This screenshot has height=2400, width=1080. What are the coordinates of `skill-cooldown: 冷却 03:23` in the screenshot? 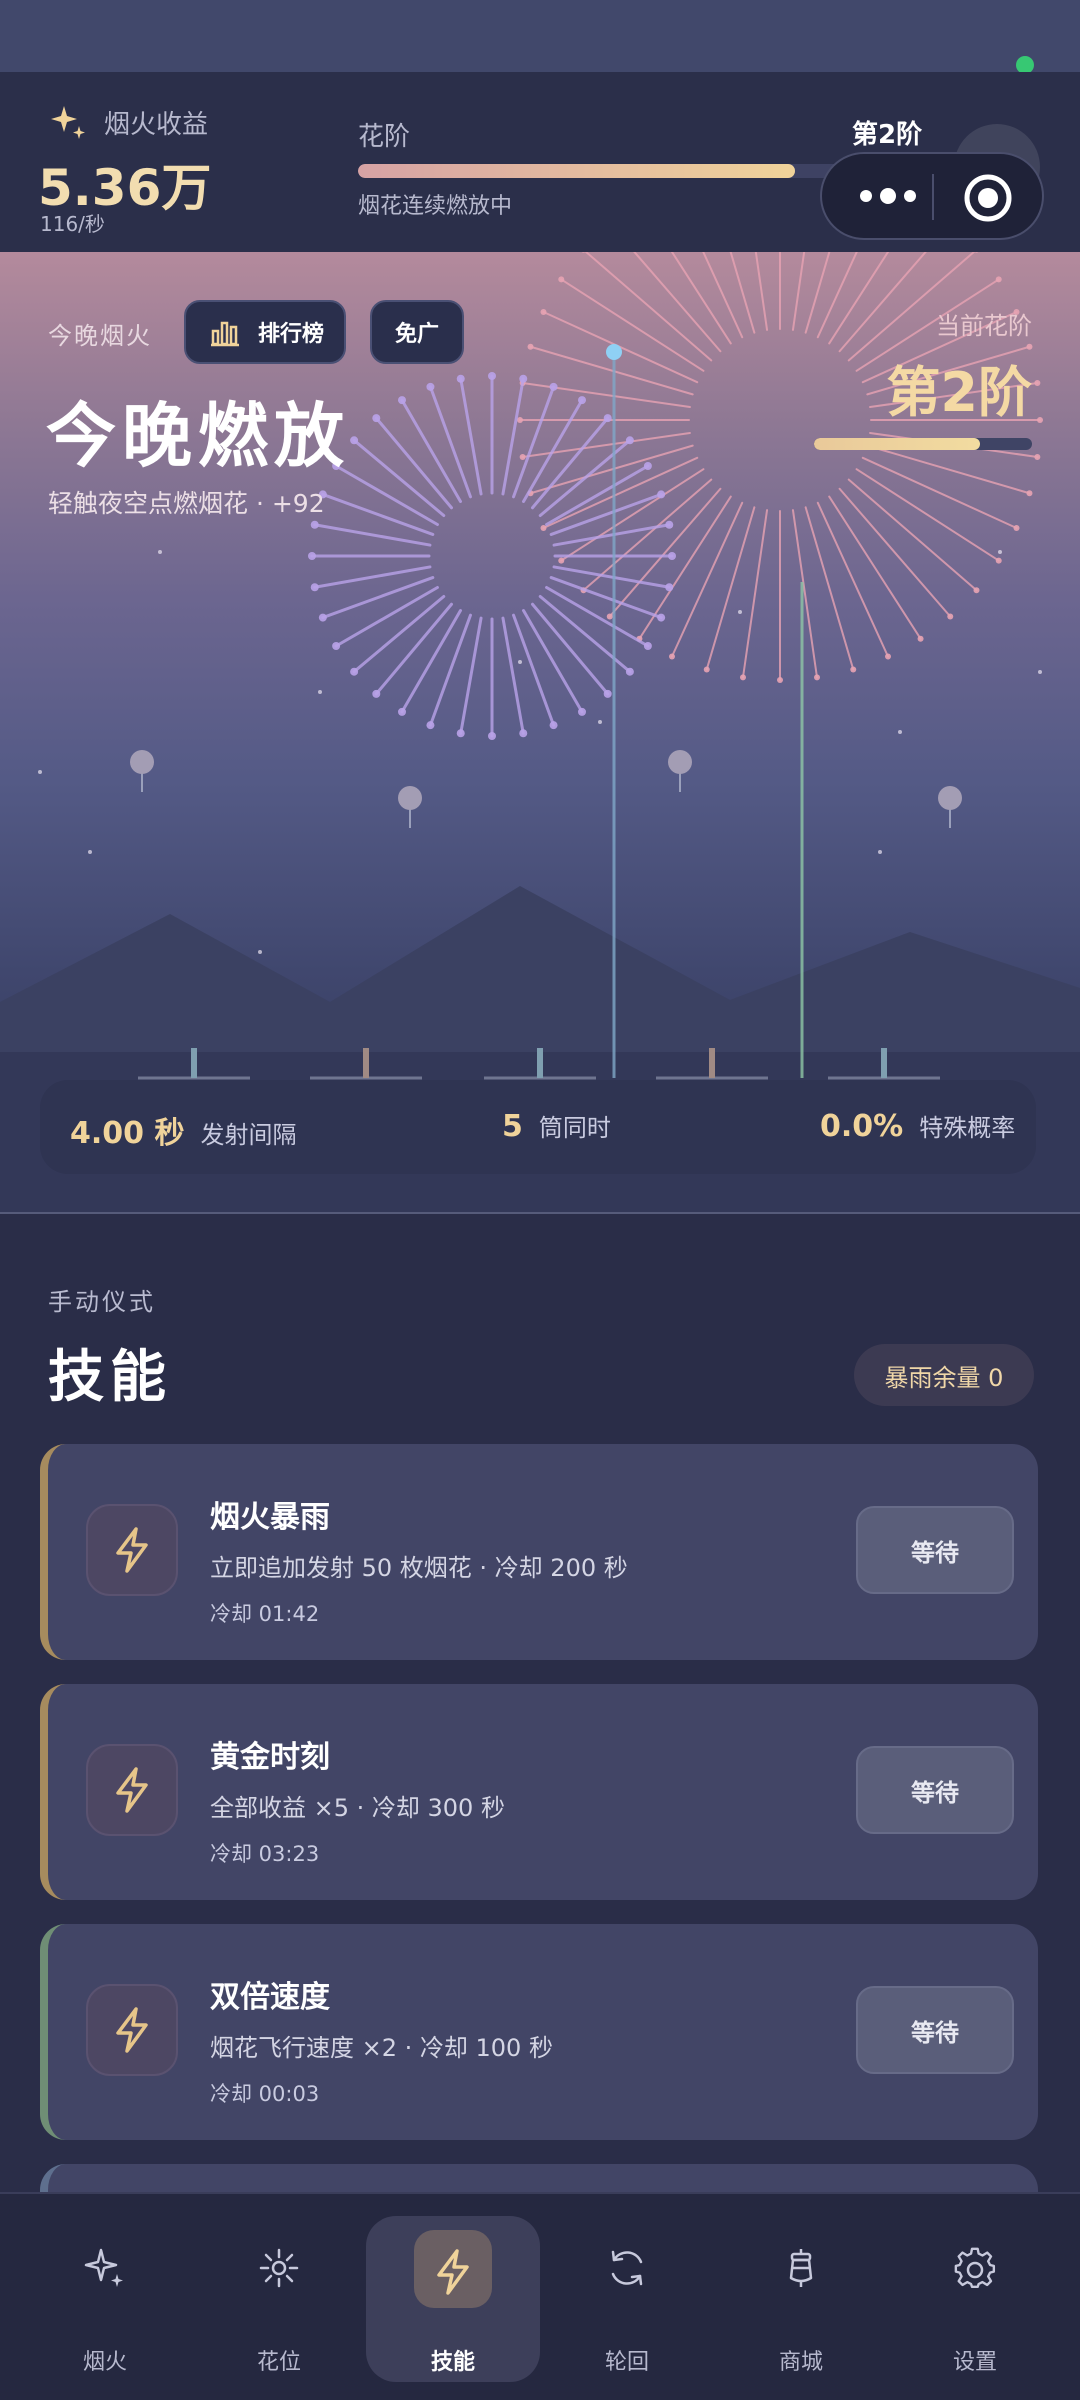 It's located at (265, 1854).